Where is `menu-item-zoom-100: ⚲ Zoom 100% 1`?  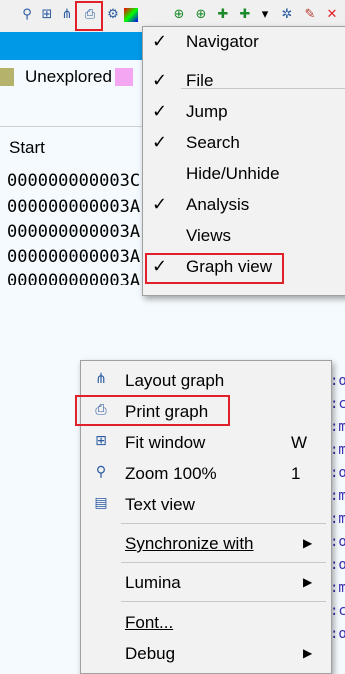 menu-item-zoom-100: ⚲ Zoom 100% 1 is located at coordinates (206, 473).